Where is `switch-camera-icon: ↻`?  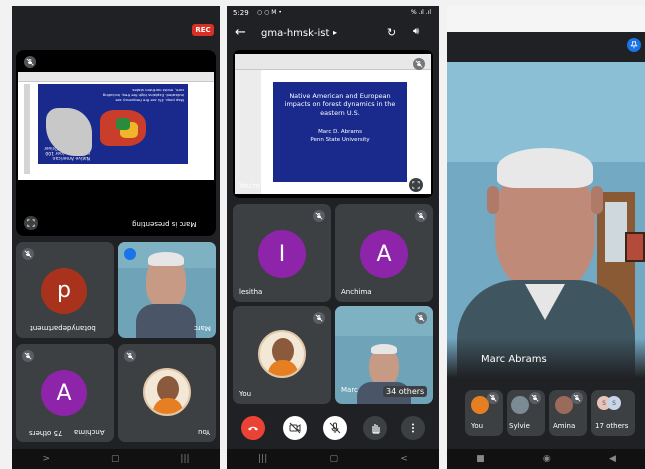
switch-camera-icon: ↻ is located at coordinates (391, 32).